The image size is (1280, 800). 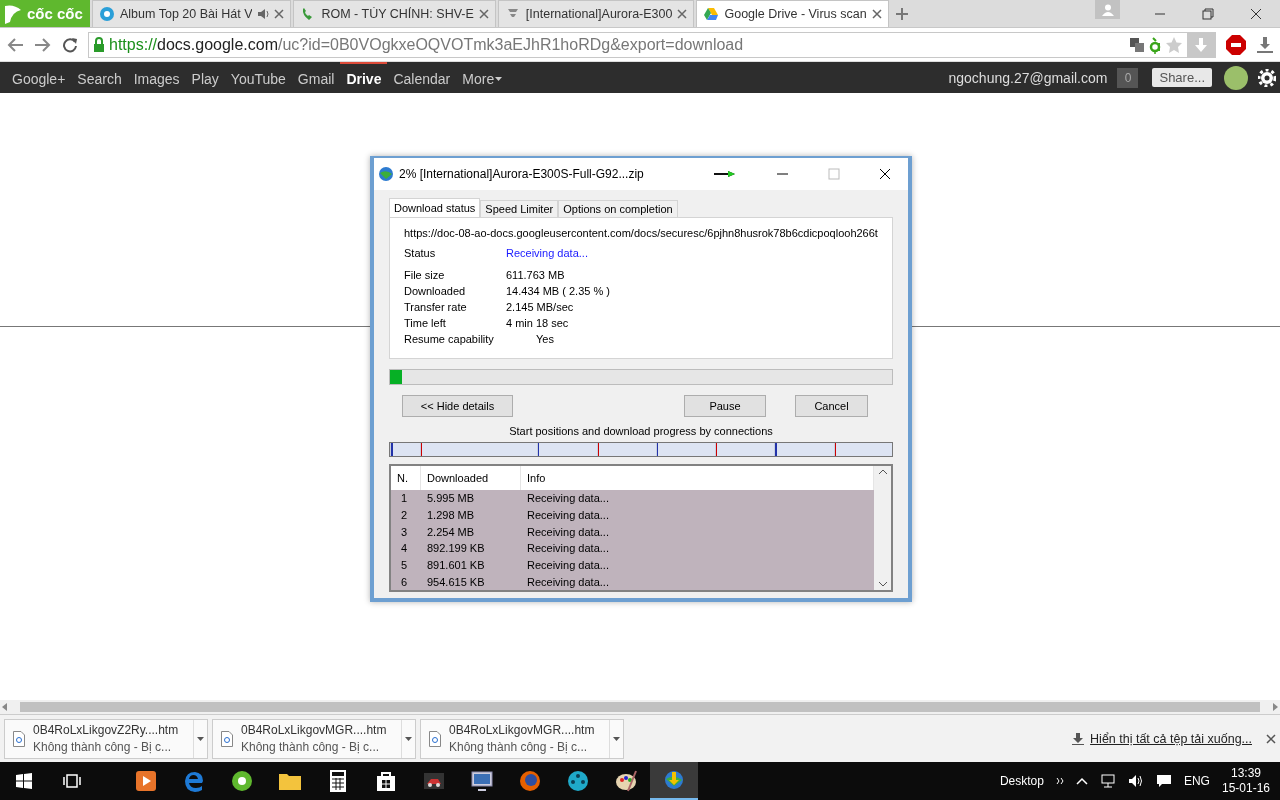 What do you see at coordinates (578, 781) in the screenshot?
I see `film-reel-icon` at bounding box center [578, 781].